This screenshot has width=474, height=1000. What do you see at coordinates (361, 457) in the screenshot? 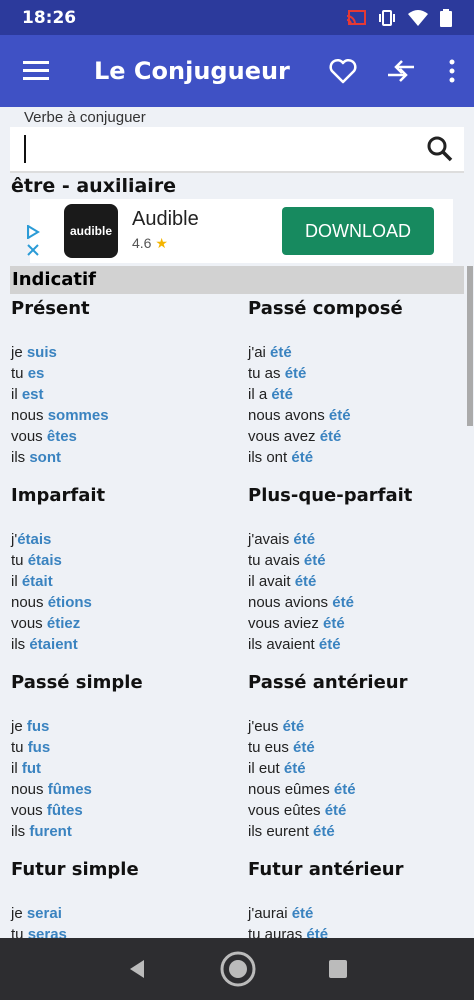
I see `conjugation-row: ils ont été` at bounding box center [361, 457].